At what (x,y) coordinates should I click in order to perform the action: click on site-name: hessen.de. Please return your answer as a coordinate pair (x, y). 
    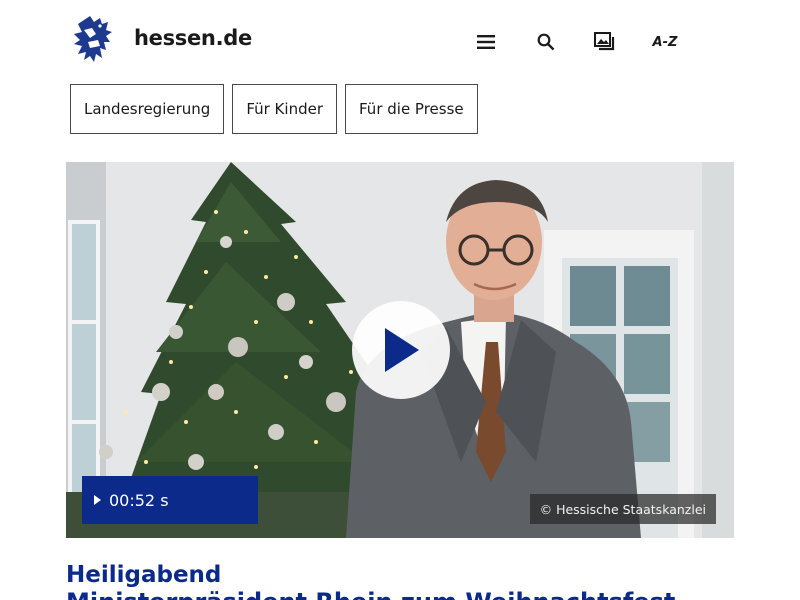
    Looking at the image, I should click on (193, 38).